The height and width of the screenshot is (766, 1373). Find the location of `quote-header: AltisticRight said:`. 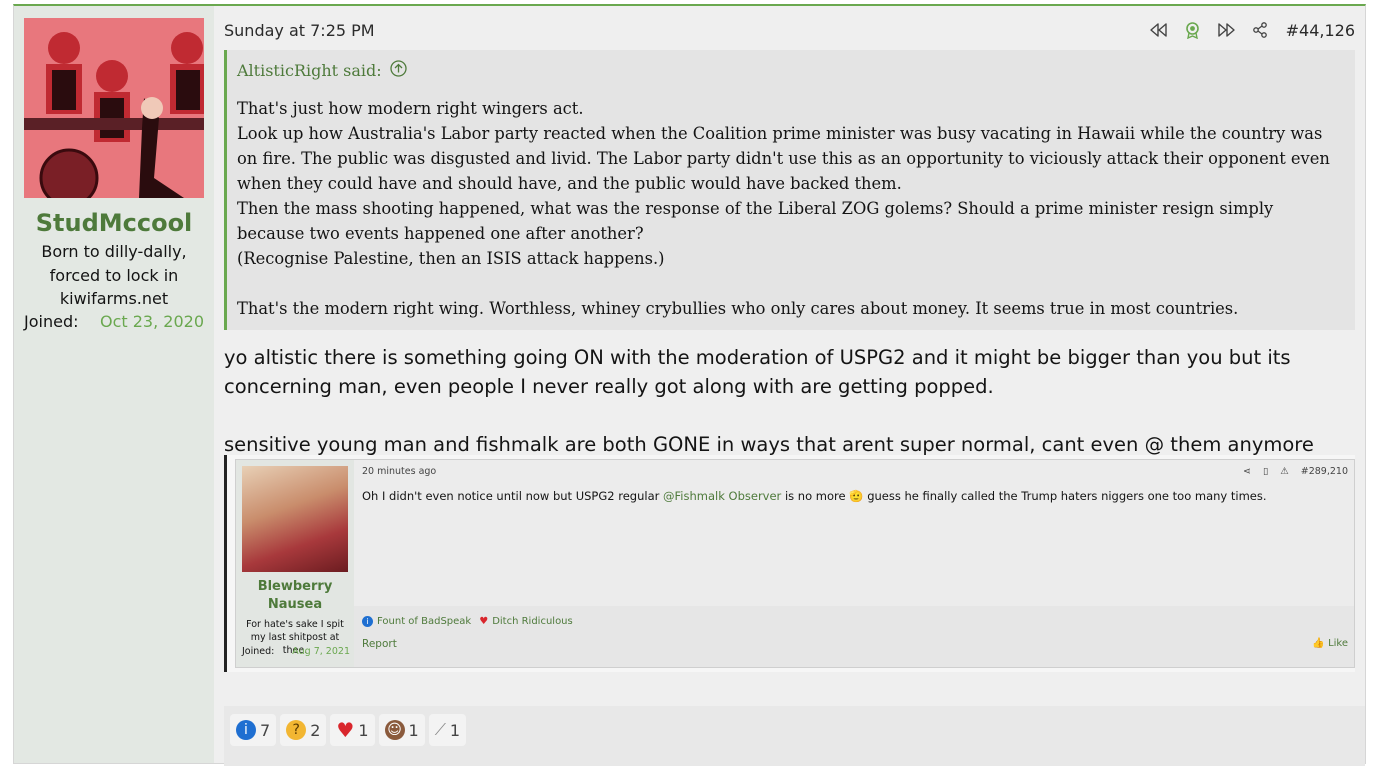

quote-header: AltisticRight said: is located at coordinates (322, 70).